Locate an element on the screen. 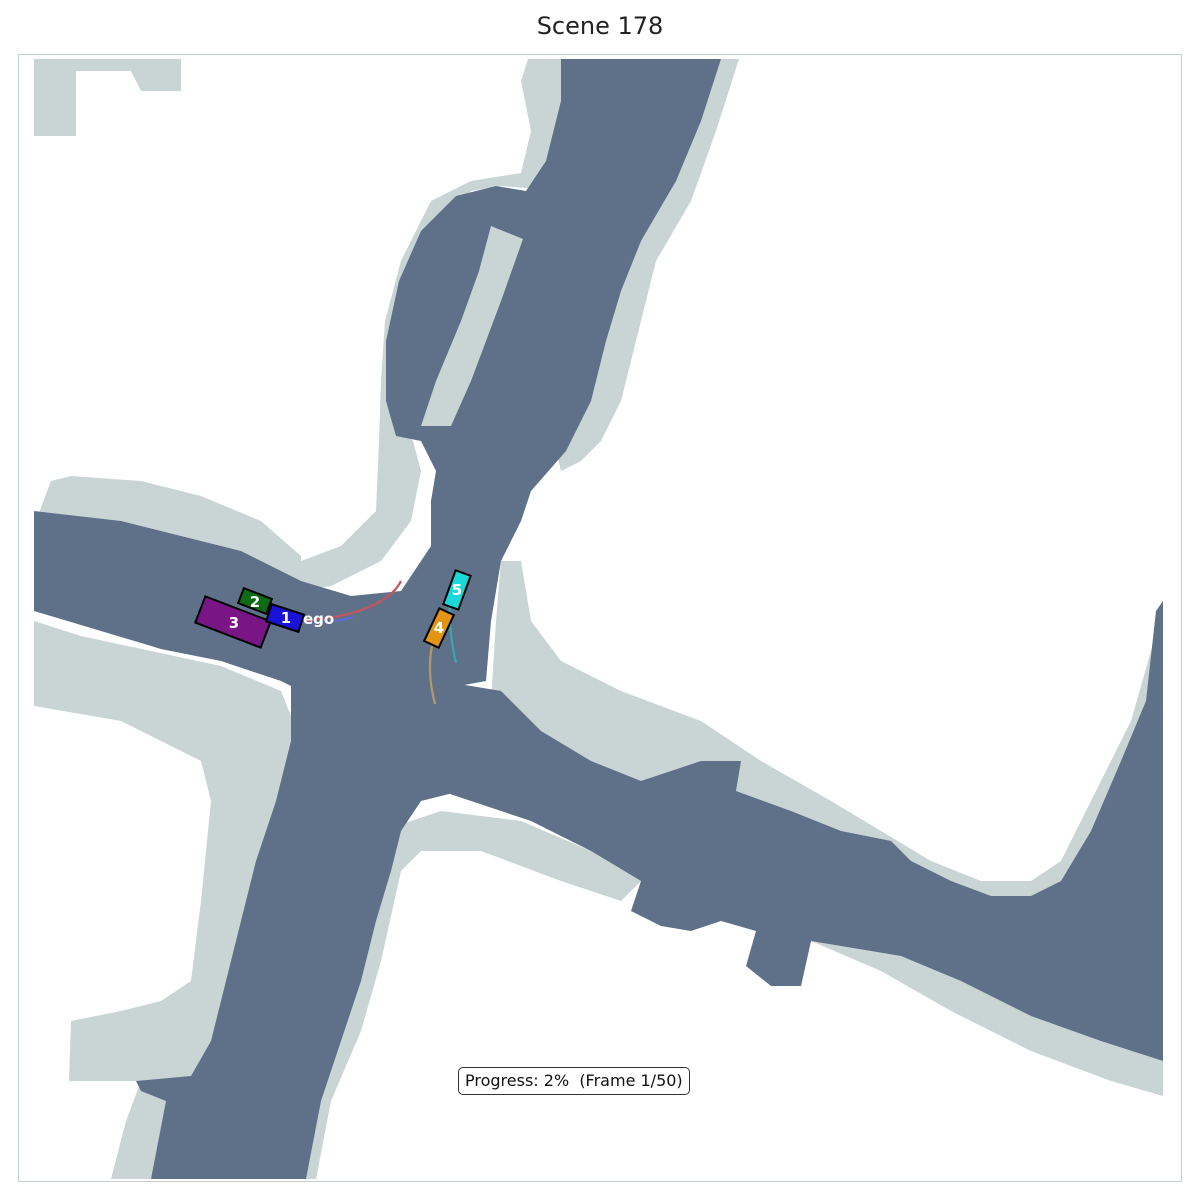 The height and width of the screenshot is (1200, 1200). progress-indicator: Progress: 2% (Frame 1/50) is located at coordinates (574, 1081).